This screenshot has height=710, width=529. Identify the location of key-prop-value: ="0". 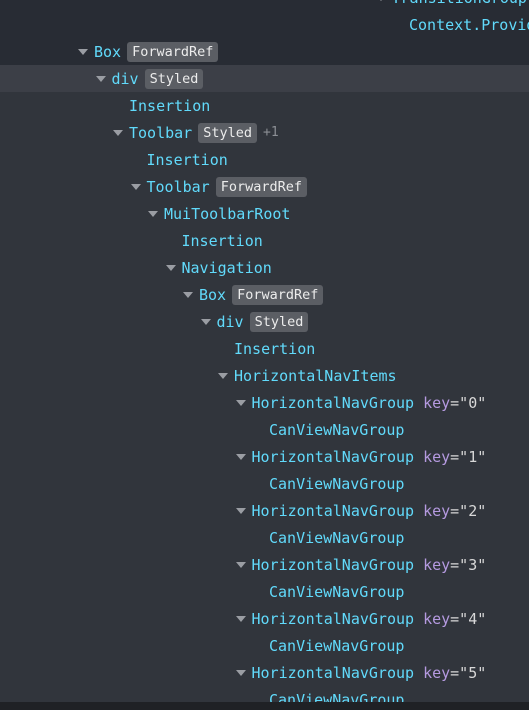
(468, 402).